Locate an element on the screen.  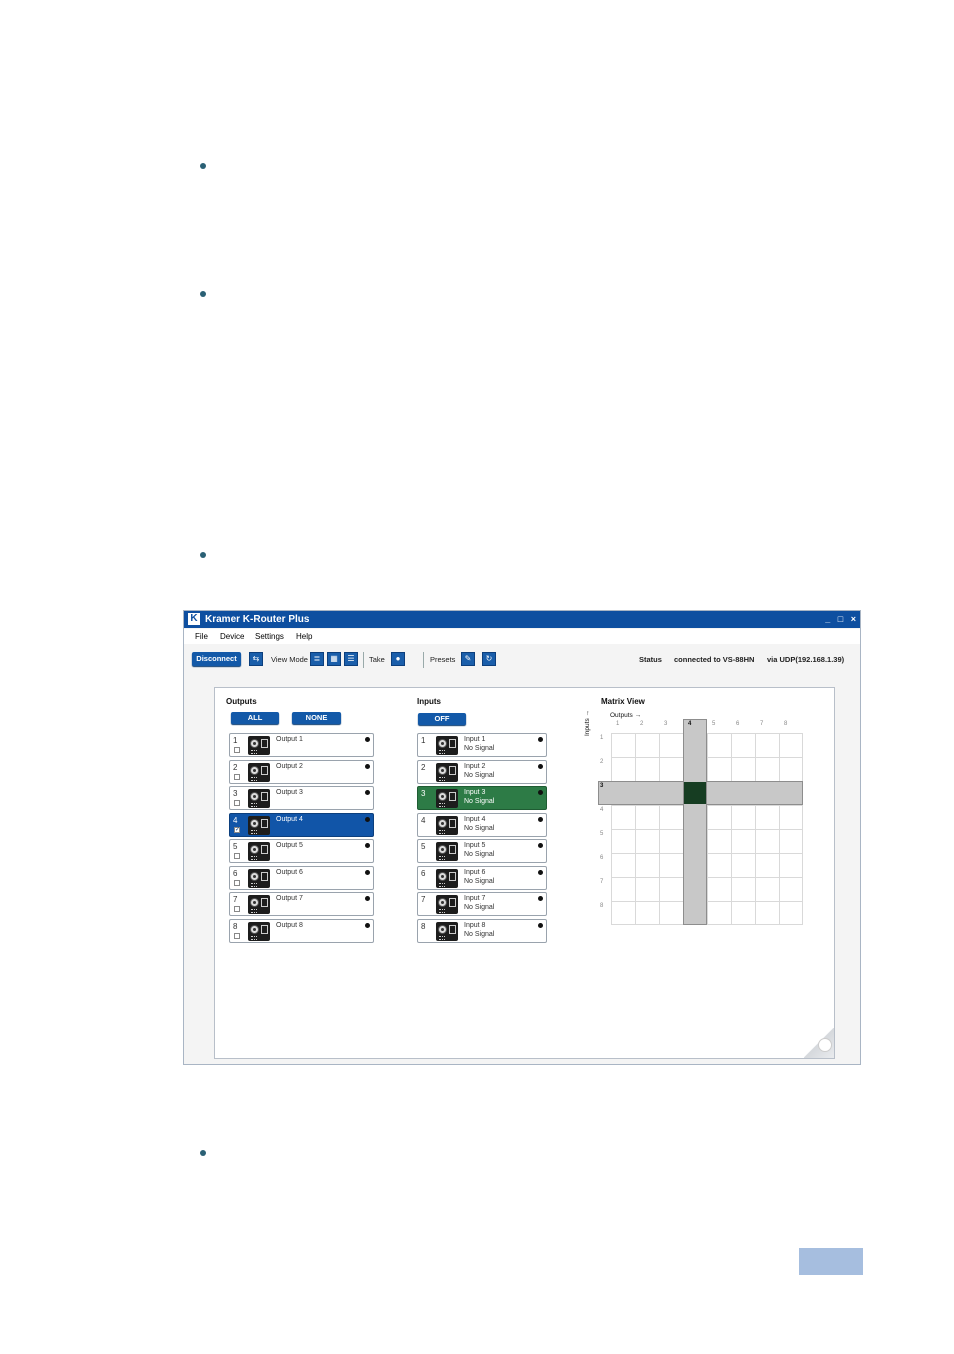
refresh-icon: ↻ is located at coordinates (489, 659).